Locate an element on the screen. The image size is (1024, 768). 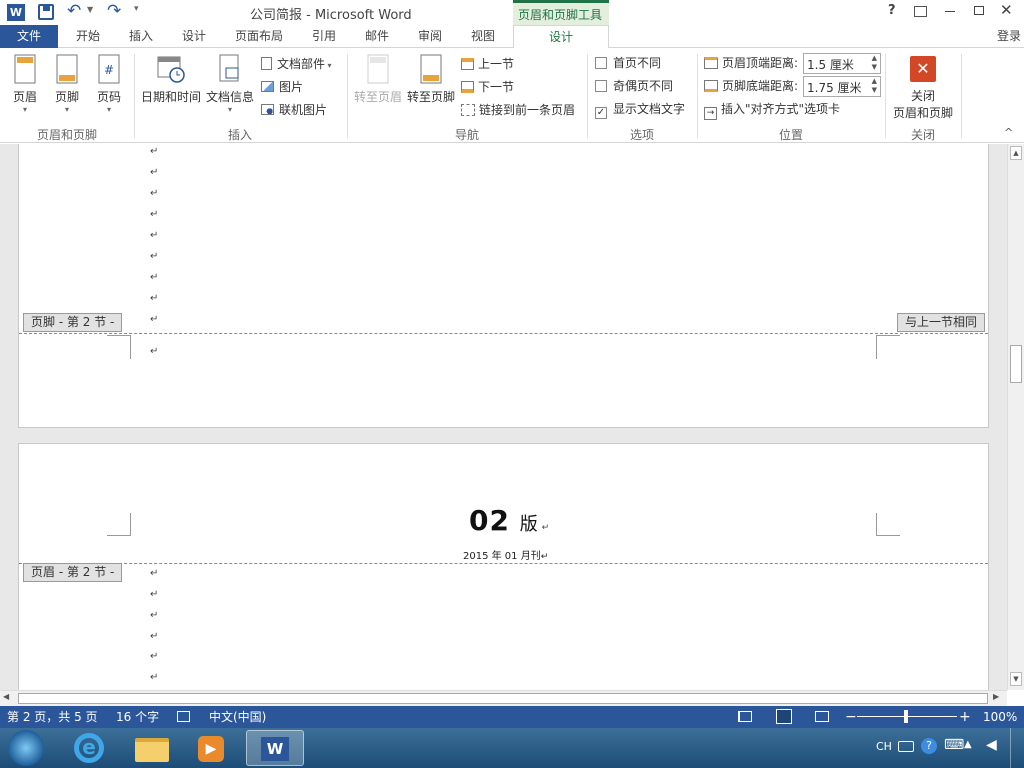
page-number-button: # 页码 ▾ is located at coordinates (109, 84).